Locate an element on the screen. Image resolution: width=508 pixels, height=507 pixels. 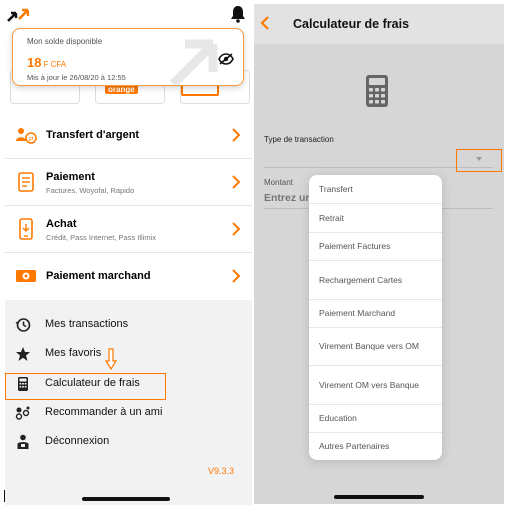
calculator-icon is located at coordinates (377, 91).